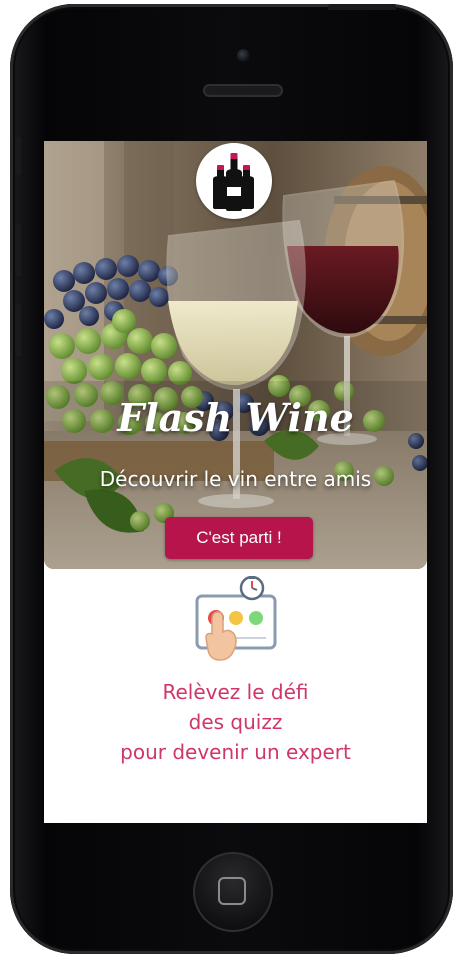 The image size is (465, 960). Describe the element at coordinates (235, 417) in the screenshot. I see `app-title: Flash Wine` at that location.